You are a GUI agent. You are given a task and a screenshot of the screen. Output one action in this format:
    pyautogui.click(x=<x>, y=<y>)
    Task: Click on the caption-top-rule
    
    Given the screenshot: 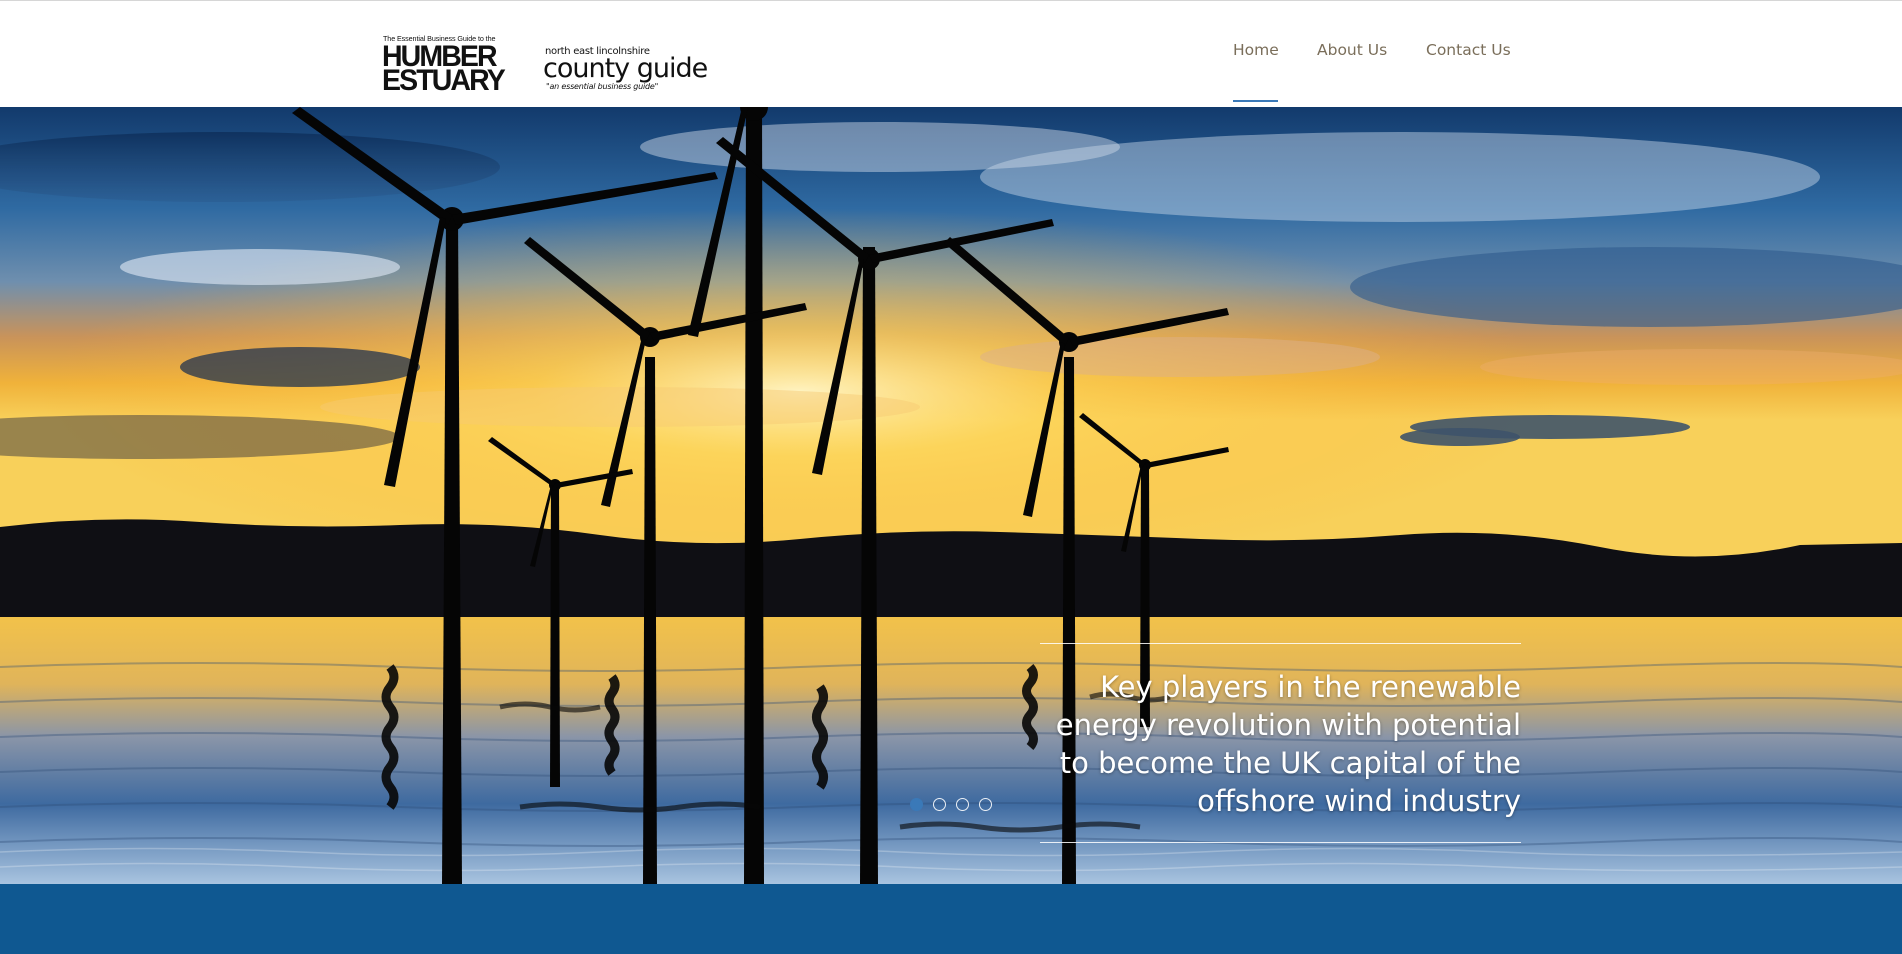 What is the action you would take?
    pyautogui.click(x=1280, y=643)
    